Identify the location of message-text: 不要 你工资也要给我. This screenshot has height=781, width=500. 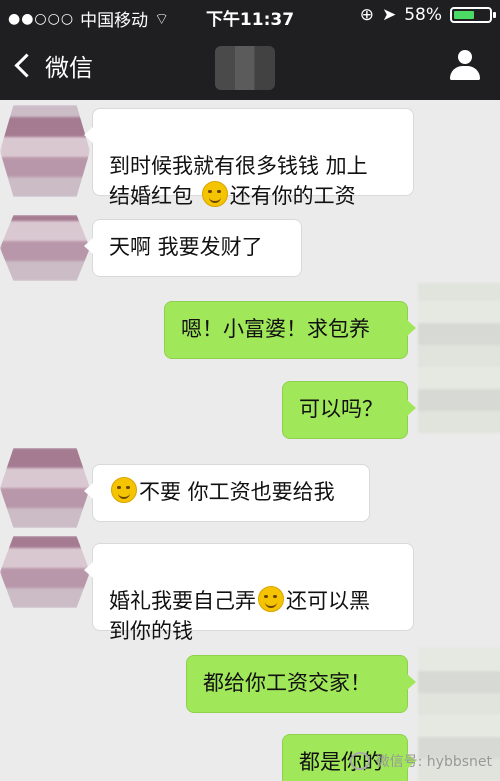
(237, 492).